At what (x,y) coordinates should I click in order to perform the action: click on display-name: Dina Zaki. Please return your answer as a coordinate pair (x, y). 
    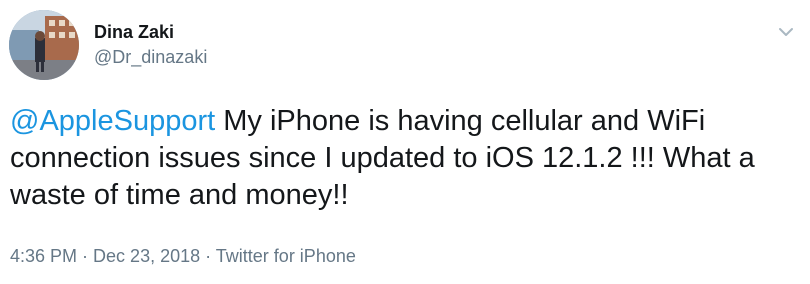
    Looking at the image, I should click on (134, 32).